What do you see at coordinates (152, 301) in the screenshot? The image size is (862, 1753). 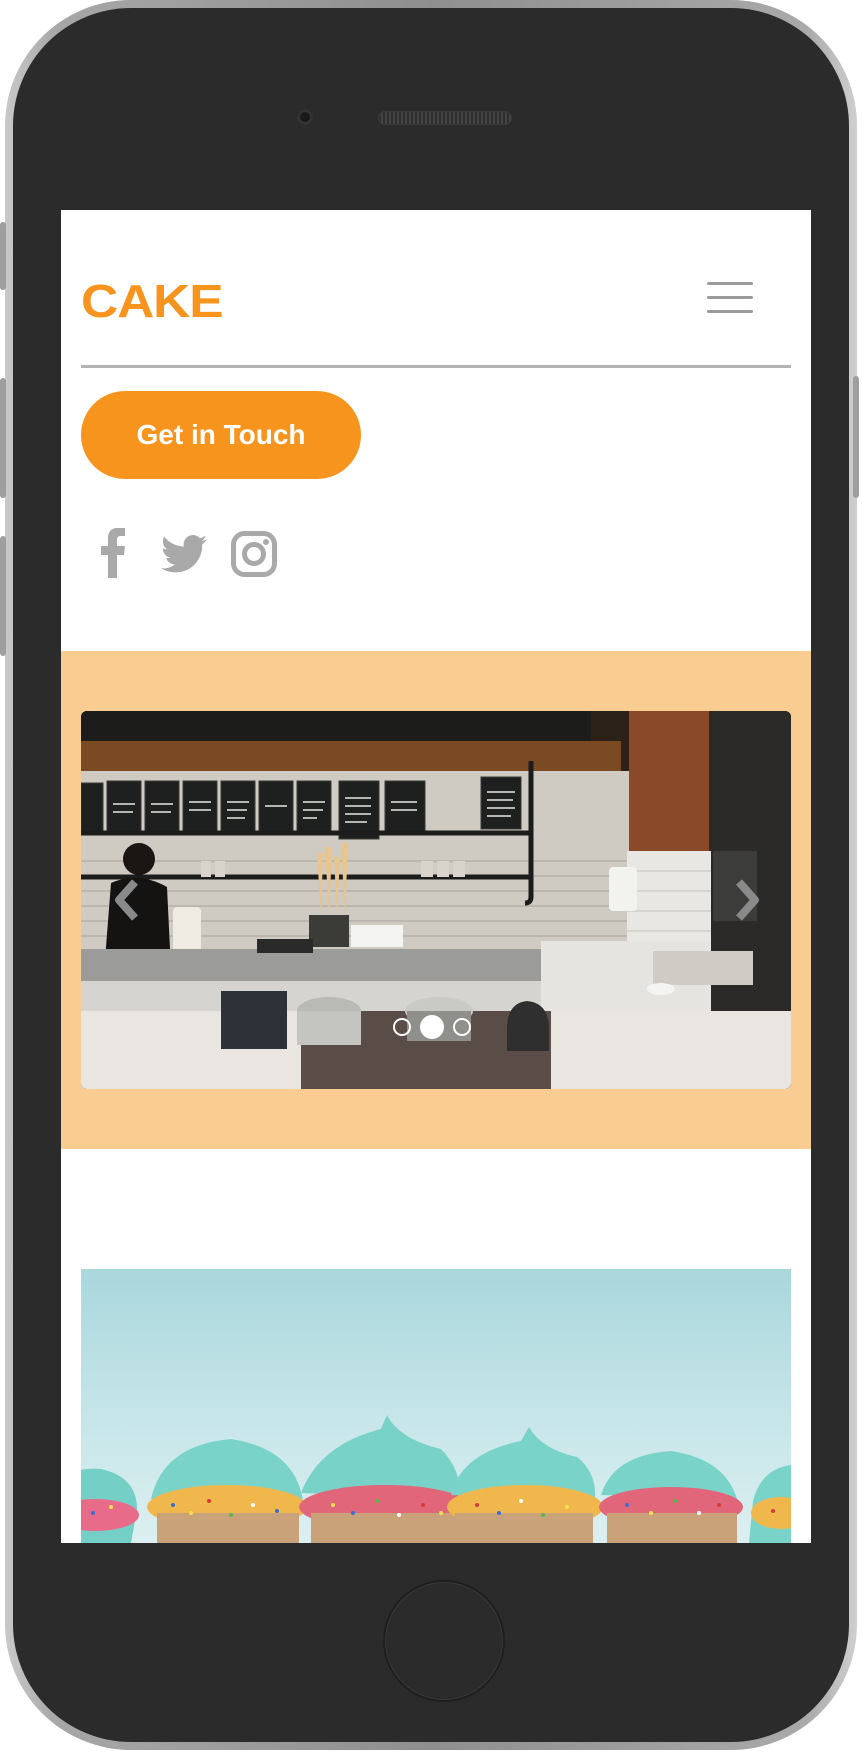 I see `site-logo: CAKE` at bounding box center [152, 301].